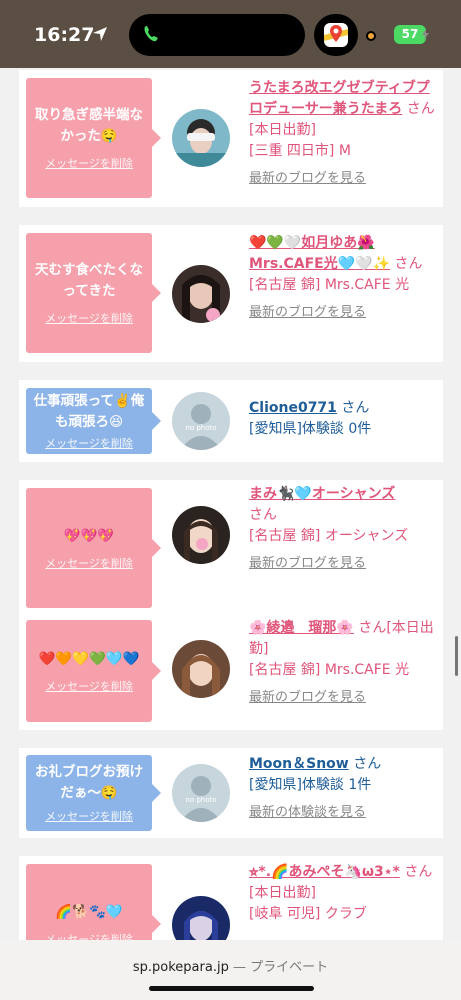  Describe the element at coordinates (308, 914) in the screenshot. I see `shop-label: [岐阜 可児] クラブ` at that location.